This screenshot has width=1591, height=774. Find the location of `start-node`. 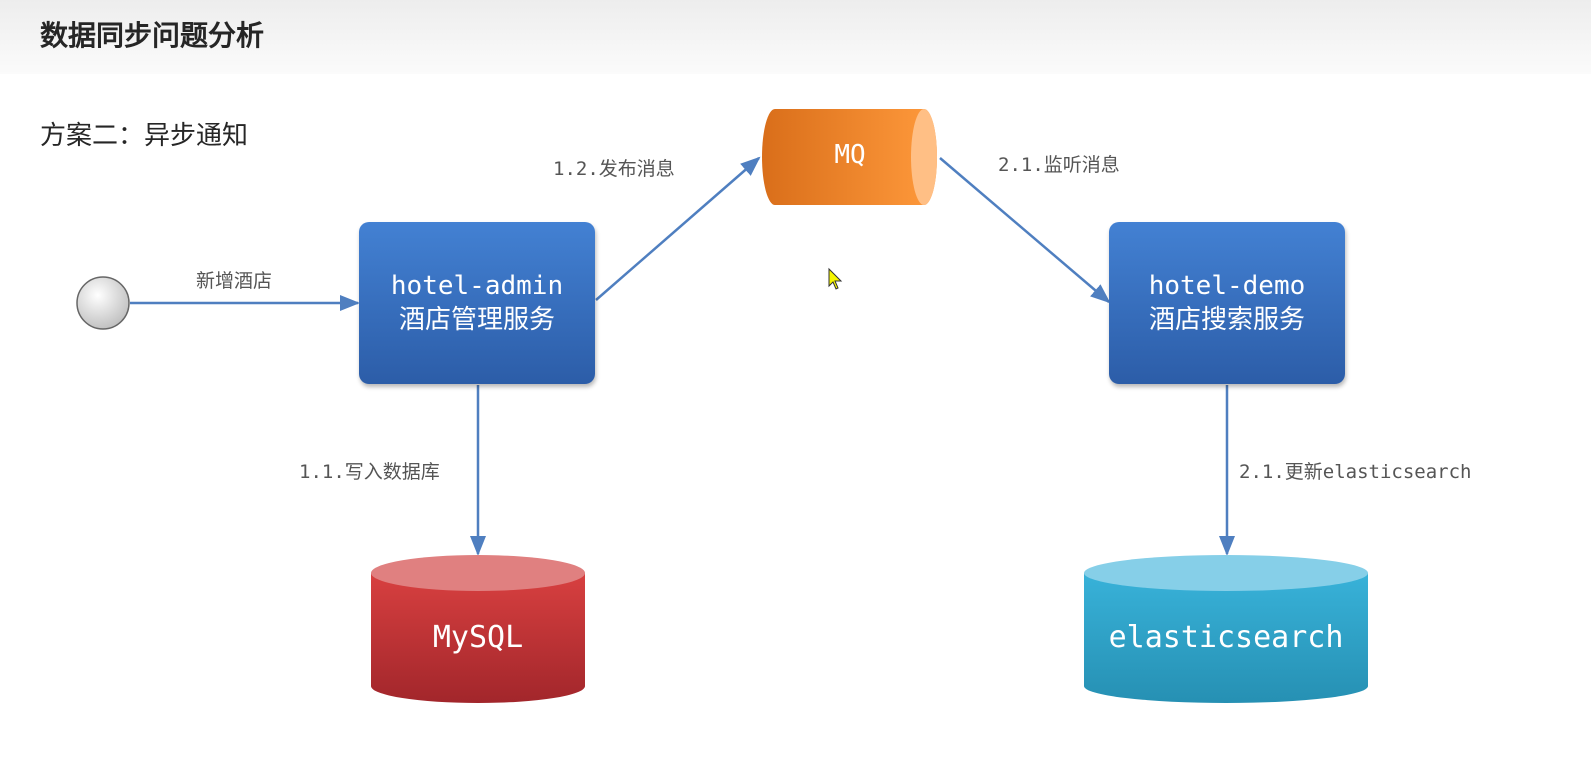

start-node is located at coordinates (103, 303).